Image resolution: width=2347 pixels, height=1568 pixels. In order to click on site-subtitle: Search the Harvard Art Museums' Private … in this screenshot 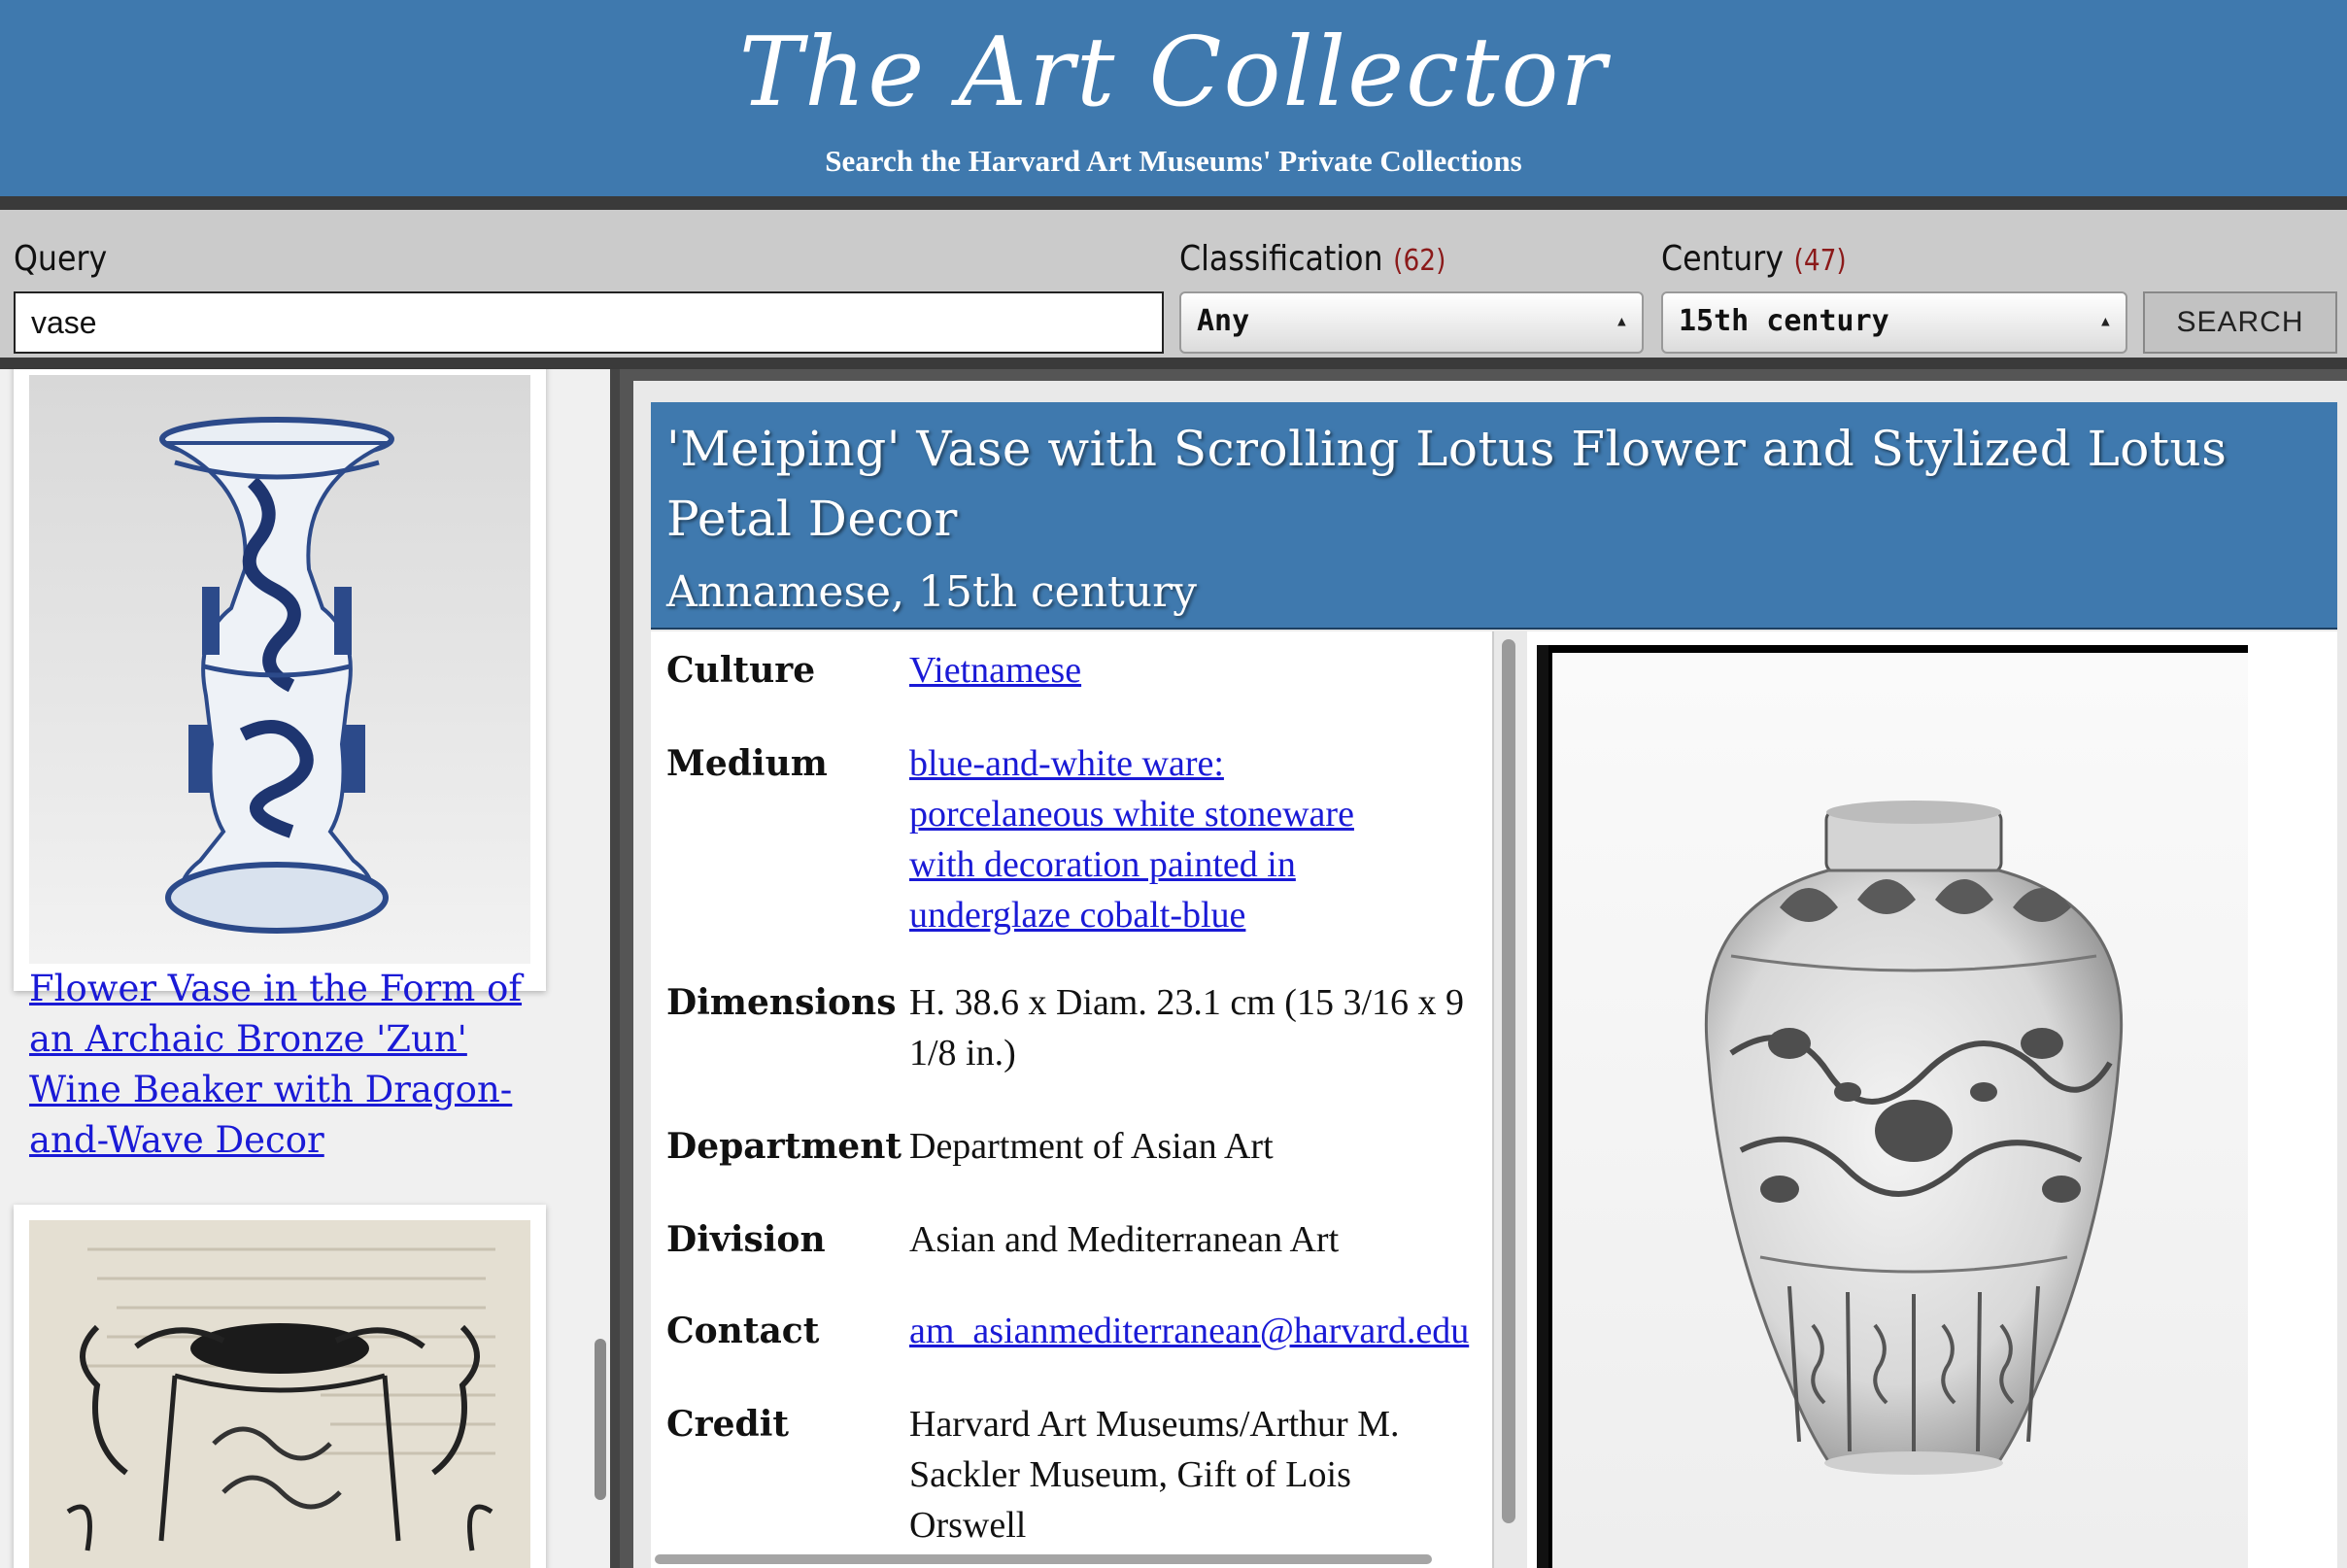, I will do `click(1173, 161)`.